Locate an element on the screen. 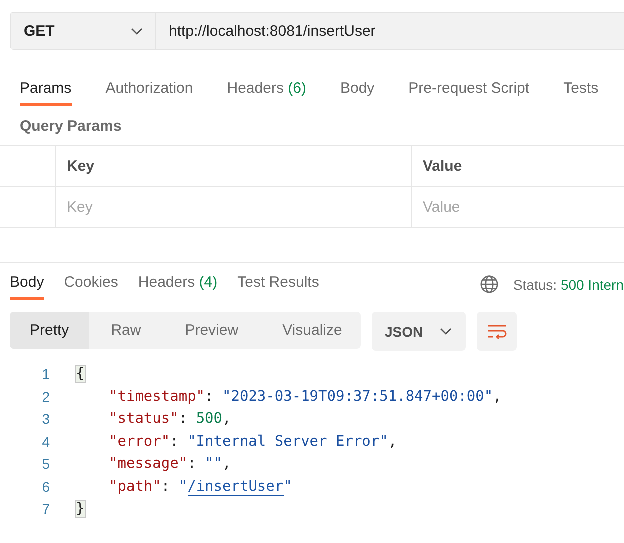 The height and width of the screenshot is (543, 624). format-select: JSON is located at coordinates (419, 331).